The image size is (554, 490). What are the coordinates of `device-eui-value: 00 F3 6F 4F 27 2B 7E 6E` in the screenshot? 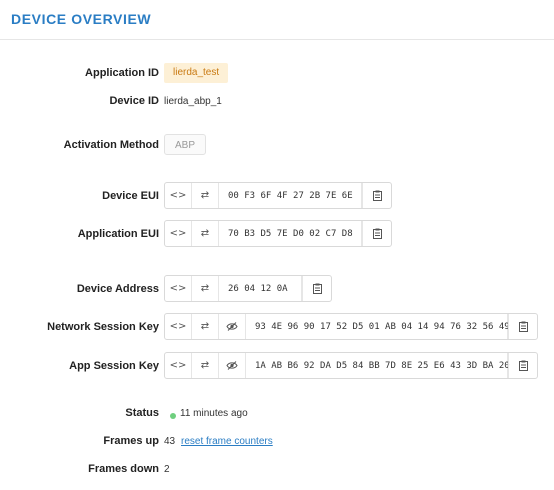 It's located at (290, 195).